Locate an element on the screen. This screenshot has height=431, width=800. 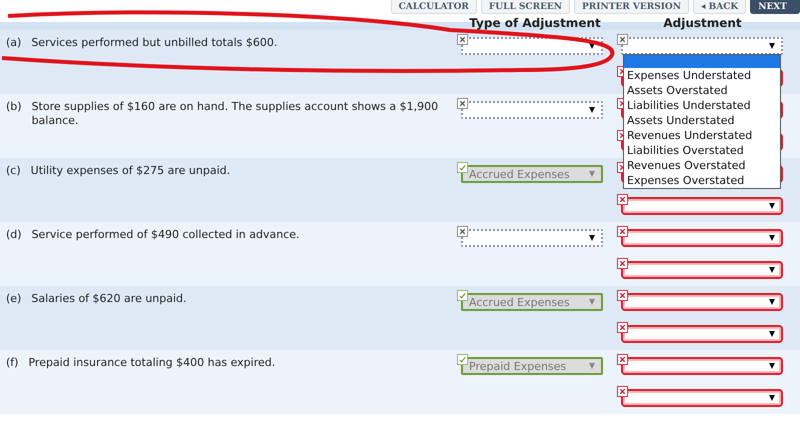
dropdown-option: Expenses Understated is located at coordinates (702, 75).